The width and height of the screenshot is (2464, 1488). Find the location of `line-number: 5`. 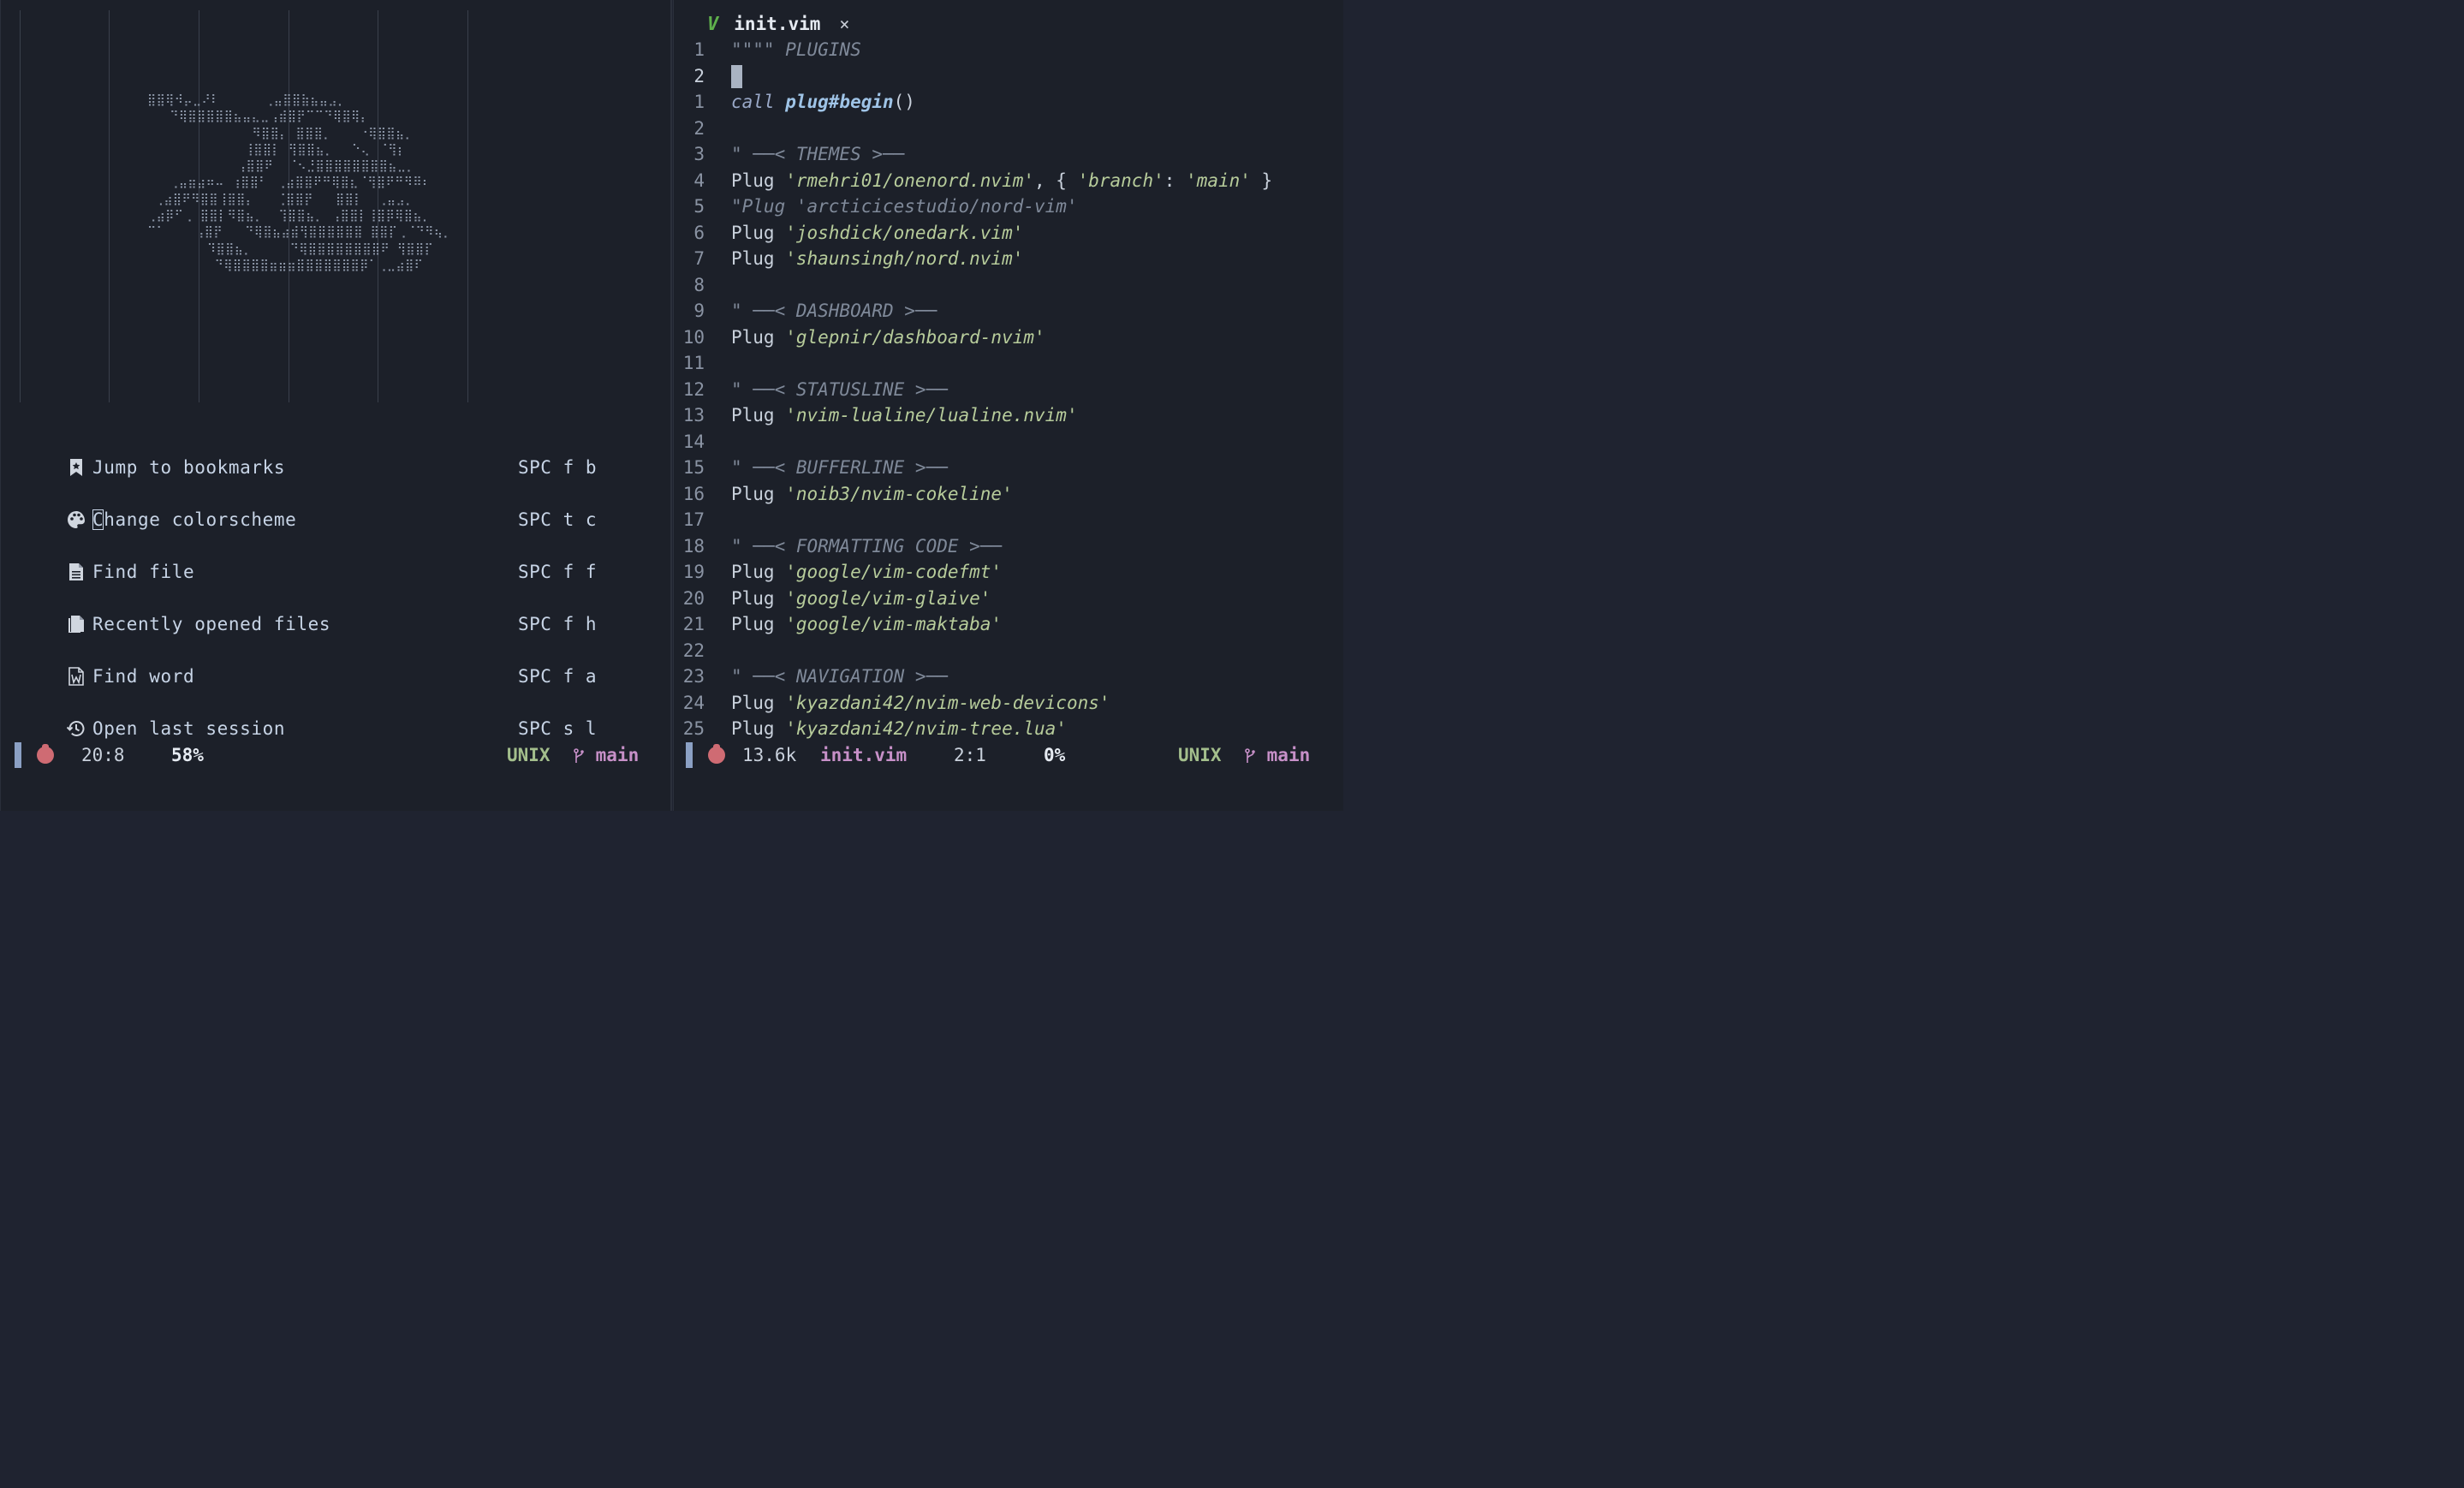

line-number: 5 is located at coordinates (699, 206).